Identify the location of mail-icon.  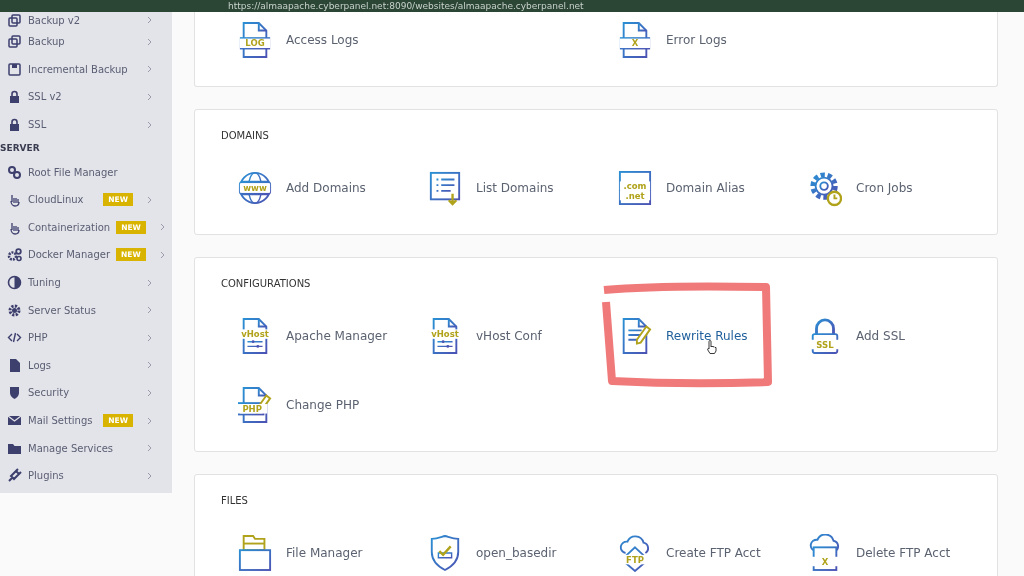
(14, 420).